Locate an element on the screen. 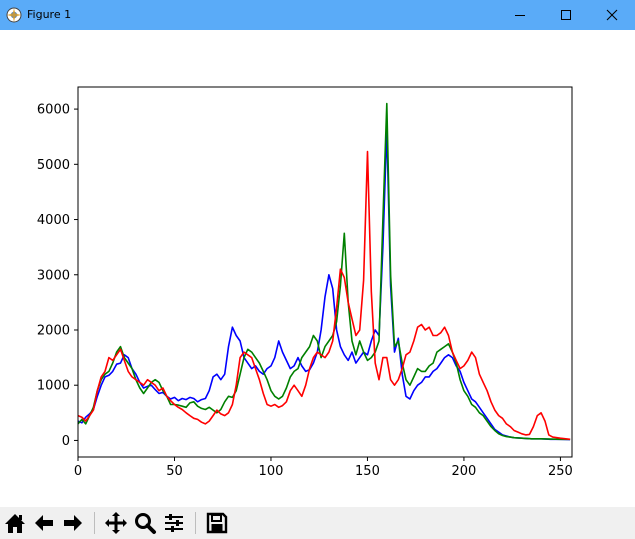 The height and width of the screenshot is (539, 635). home-button is located at coordinates (15, 523).